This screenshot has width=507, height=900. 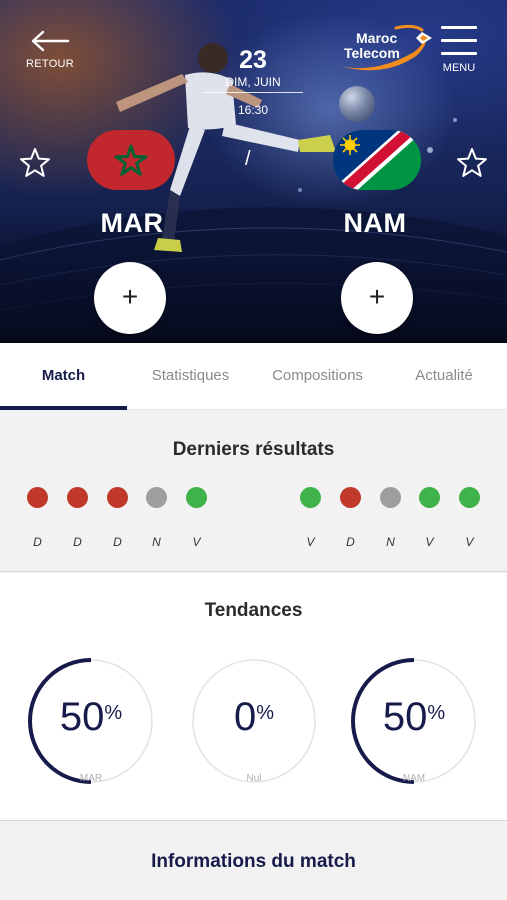 What do you see at coordinates (253, 110) in the screenshot?
I see `match-time: 16:30` at bounding box center [253, 110].